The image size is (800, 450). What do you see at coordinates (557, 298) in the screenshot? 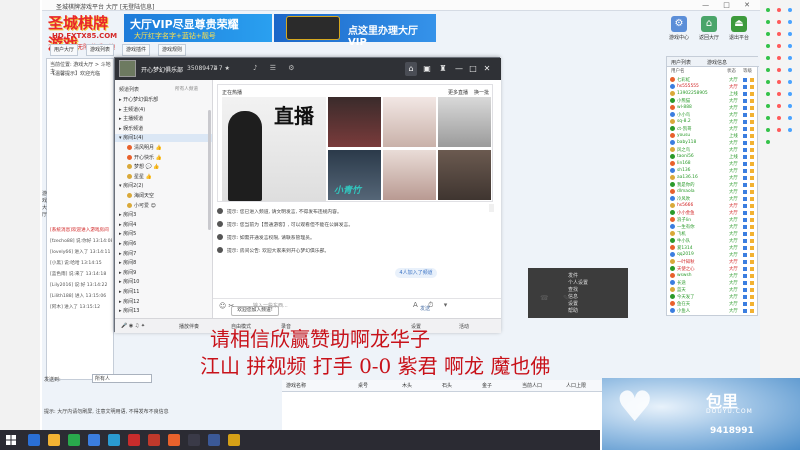
I see `side-mini-icons: ☎ ✎` at bounding box center [557, 298].